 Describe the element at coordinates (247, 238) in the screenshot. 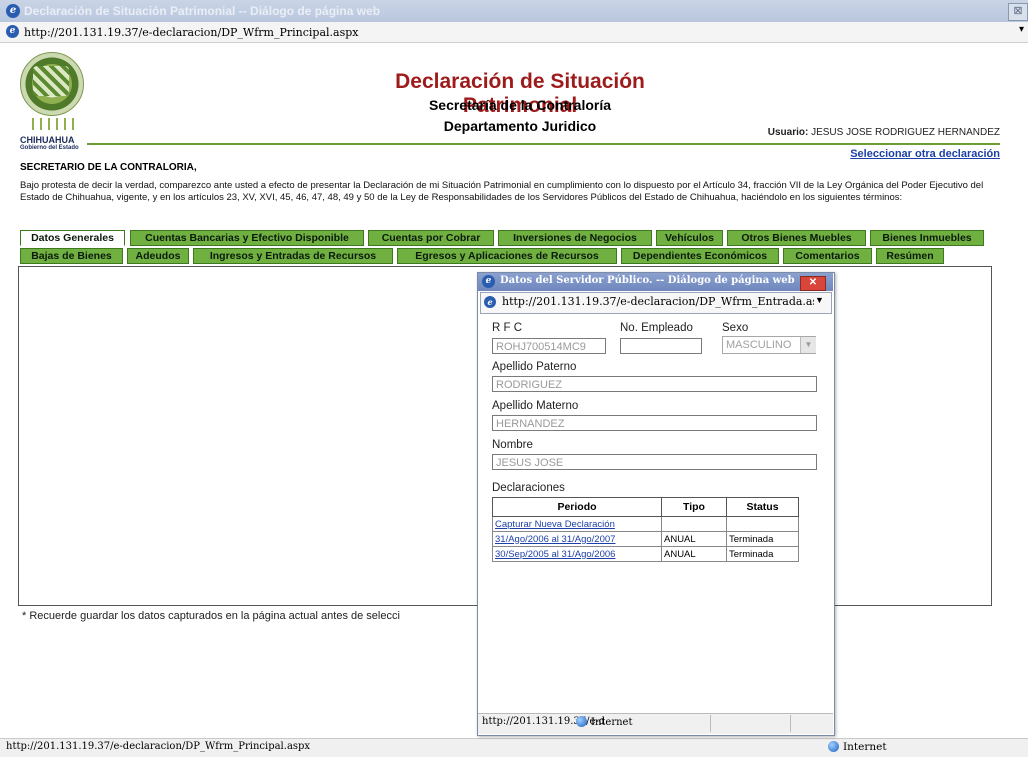

I see `tab-cuentas-bancarias: Cuentas Bancarias y Efectivo Disponible` at that location.